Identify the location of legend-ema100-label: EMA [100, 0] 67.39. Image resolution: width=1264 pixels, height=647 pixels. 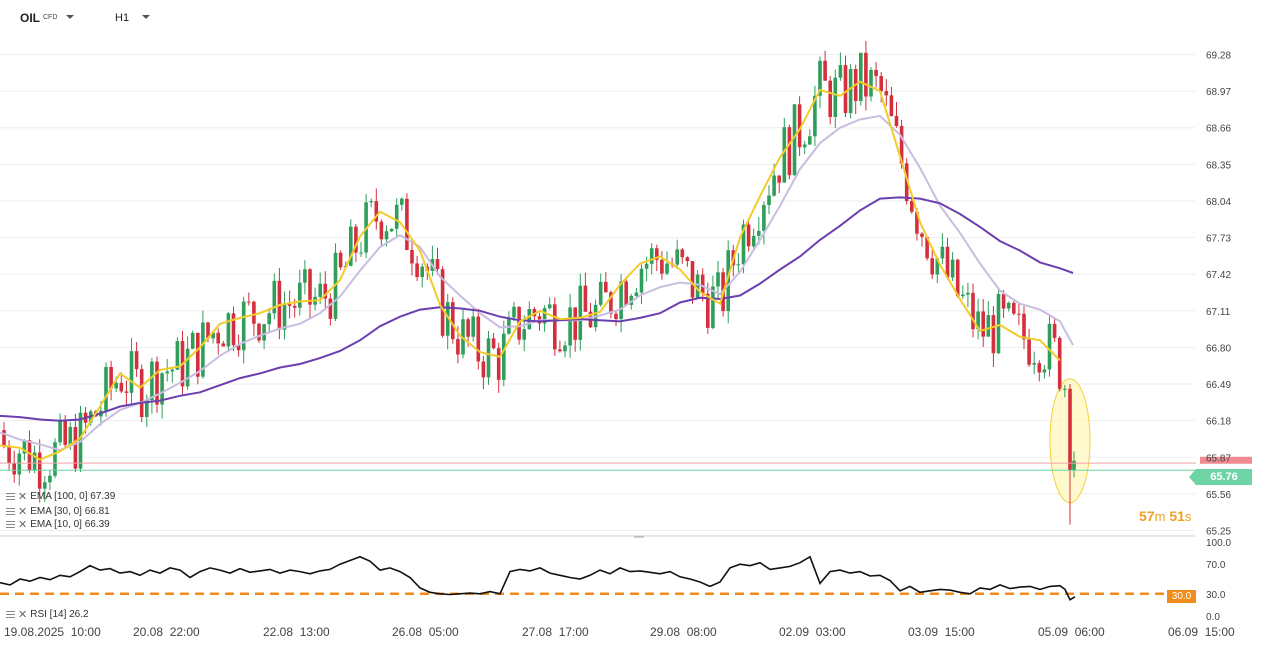
(73, 496).